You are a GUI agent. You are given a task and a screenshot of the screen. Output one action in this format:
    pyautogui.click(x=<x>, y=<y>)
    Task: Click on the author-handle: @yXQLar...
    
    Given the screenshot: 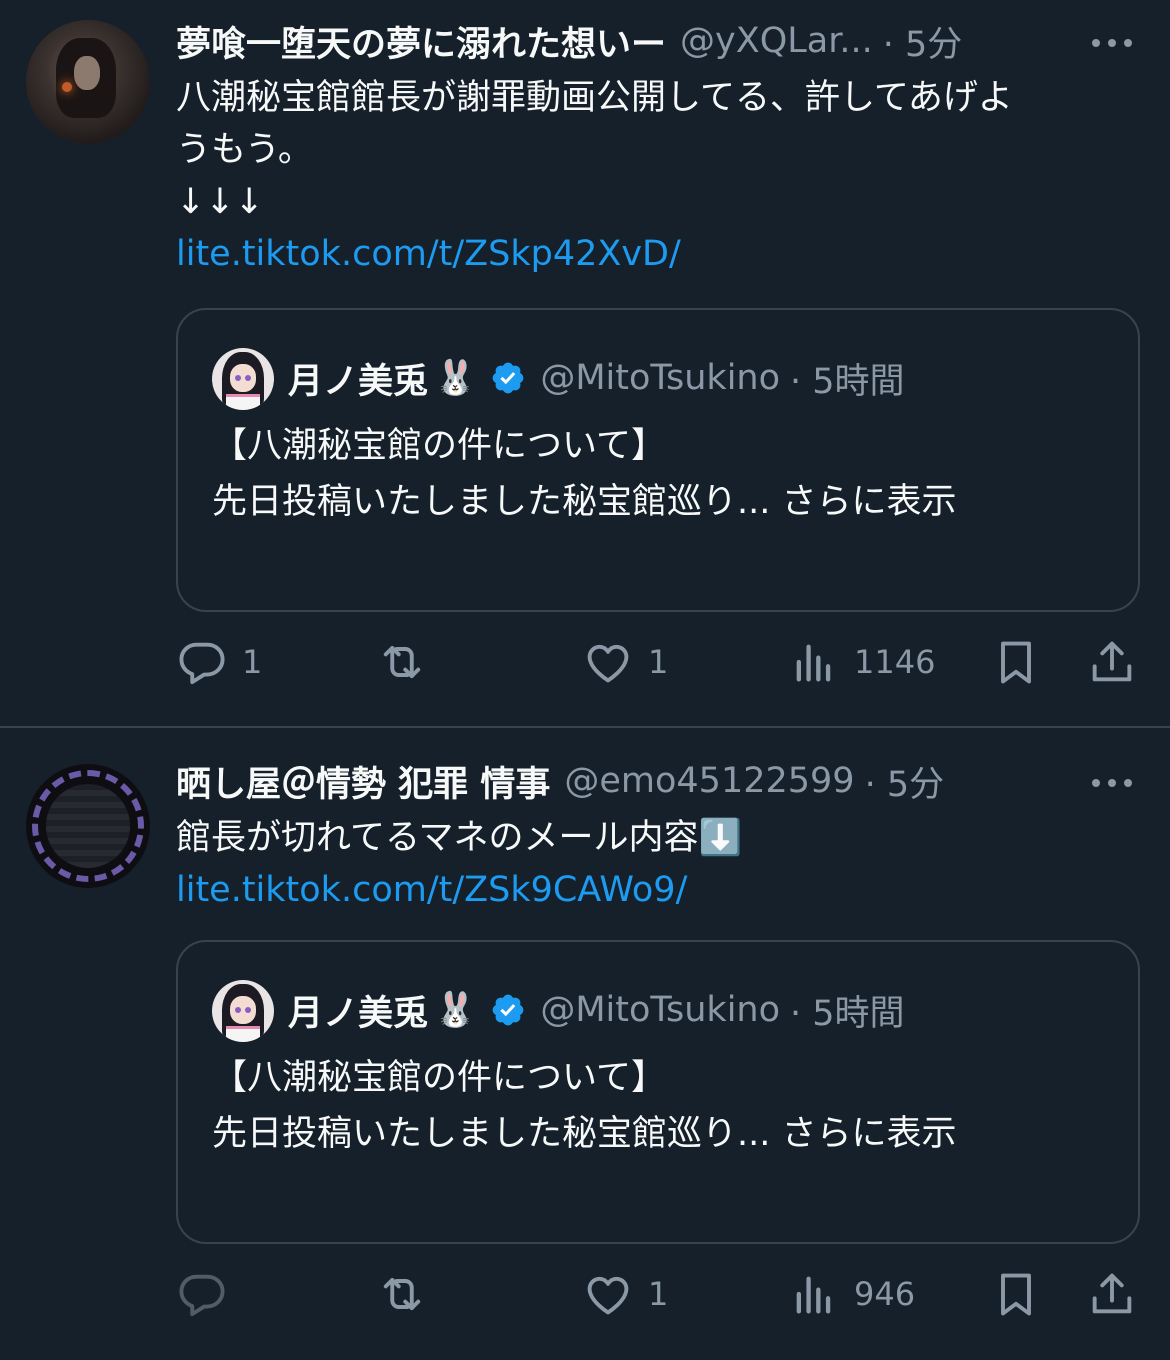 What is the action you would take?
    pyautogui.click(x=776, y=41)
    